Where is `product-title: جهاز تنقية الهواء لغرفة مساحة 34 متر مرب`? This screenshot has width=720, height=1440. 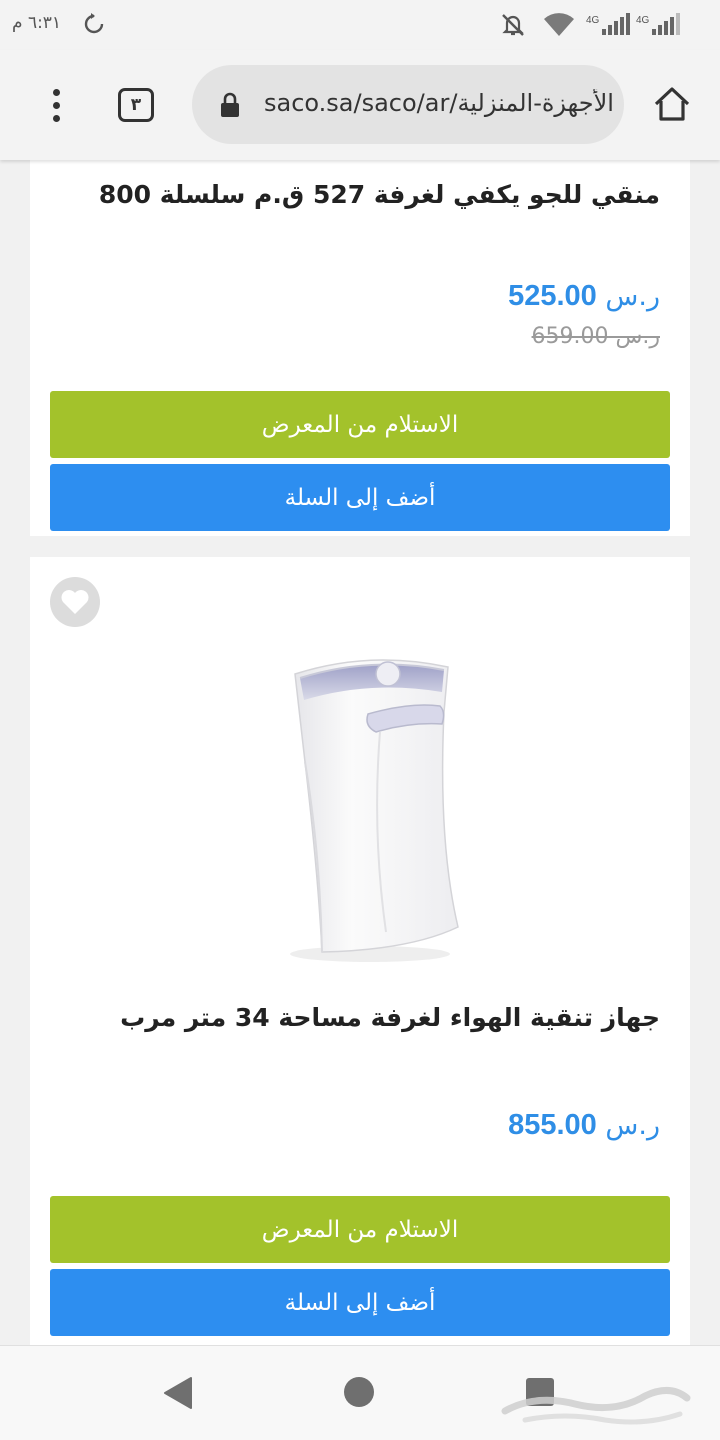
product-title: جهاز تنقية الهواء لغرفة مساحة 34 متر مرب is located at coordinates (360, 1018).